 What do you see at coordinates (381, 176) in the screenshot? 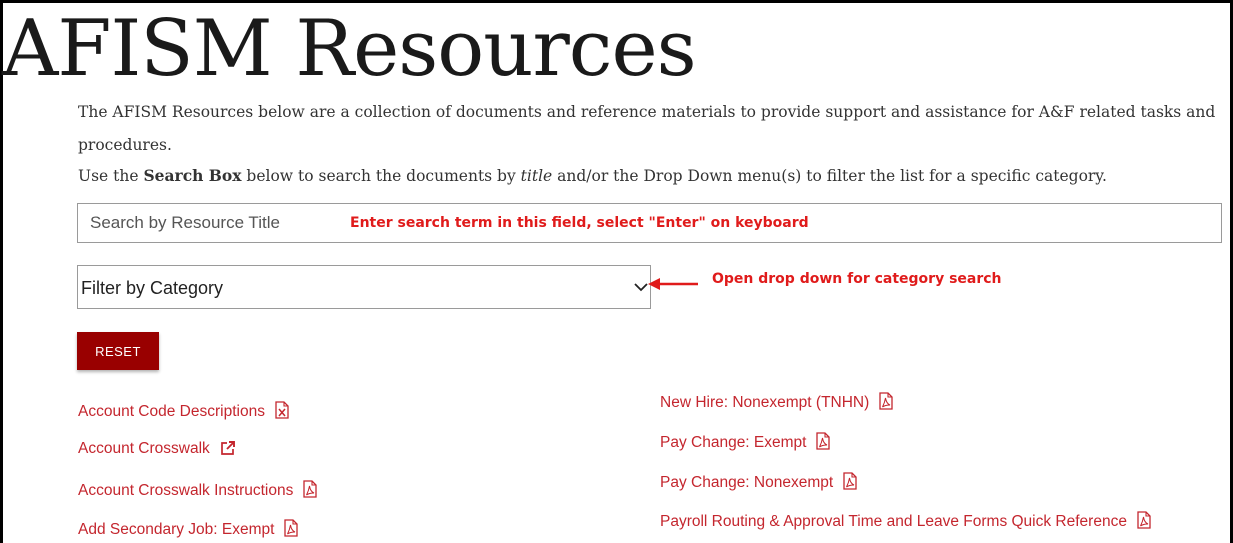
I see `intro-text-segment: below to search the documents by` at bounding box center [381, 176].